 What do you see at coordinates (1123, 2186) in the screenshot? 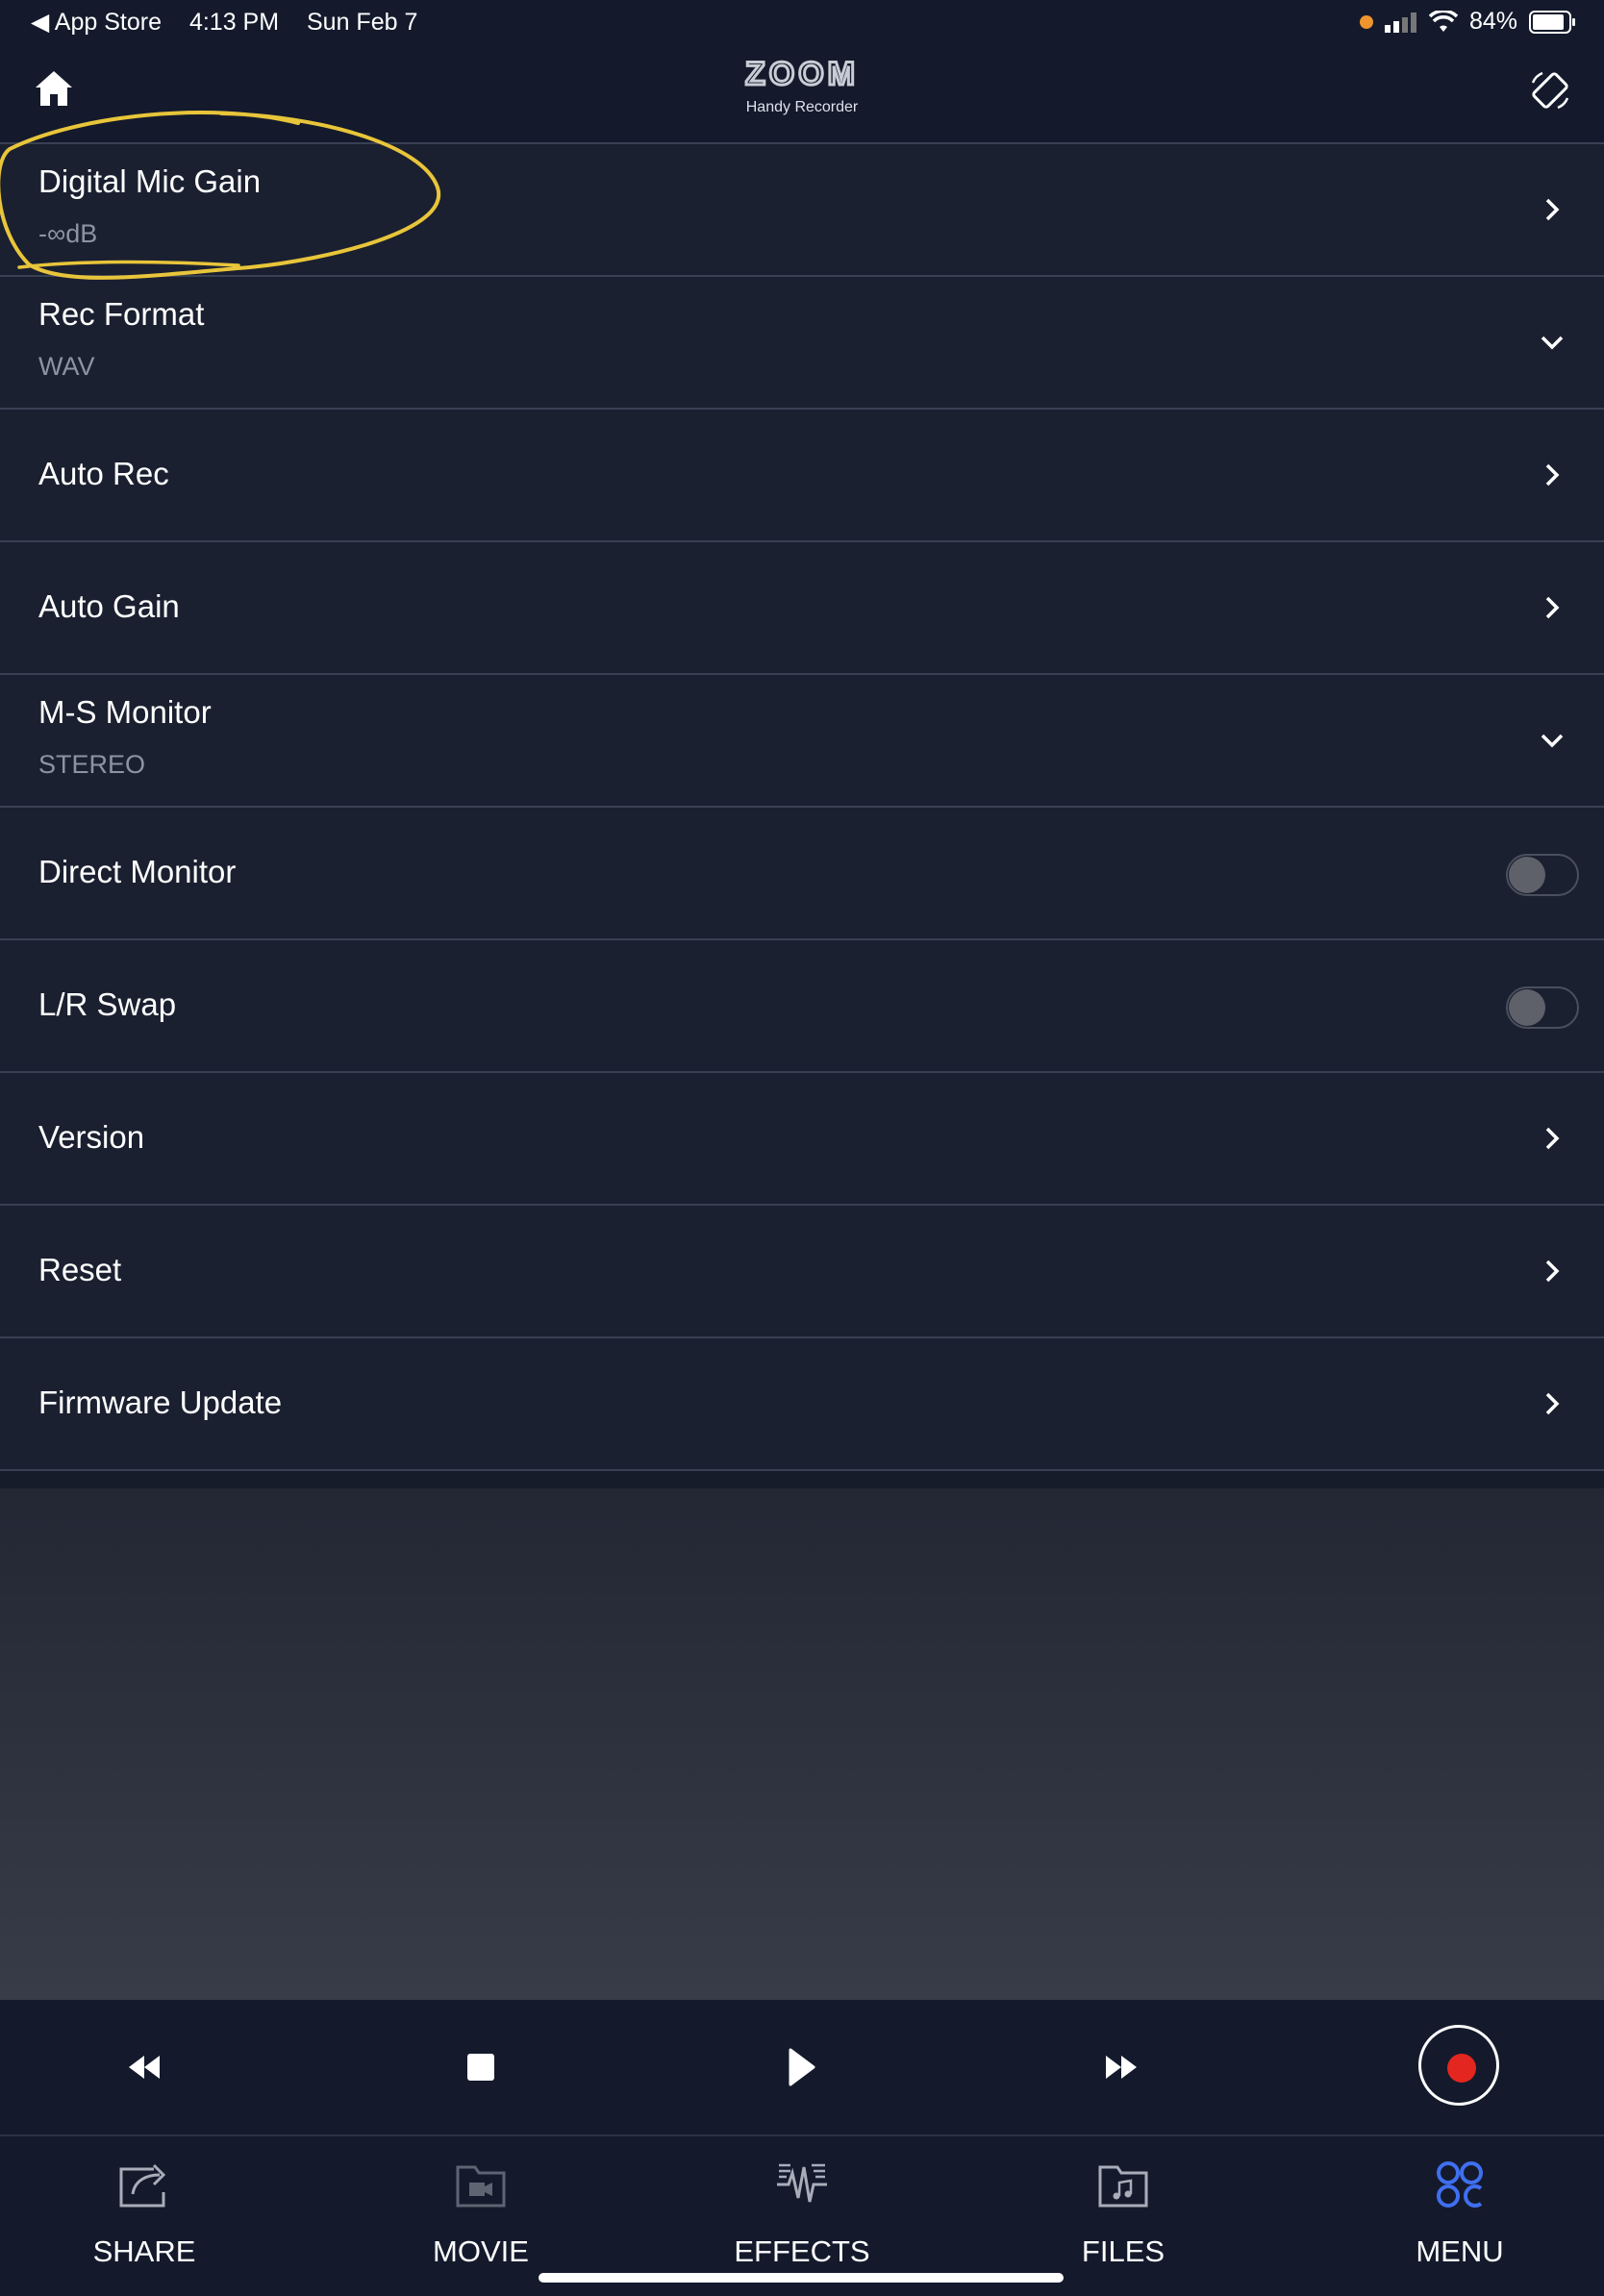
I see `files-icon` at bounding box center [1123, 2186].